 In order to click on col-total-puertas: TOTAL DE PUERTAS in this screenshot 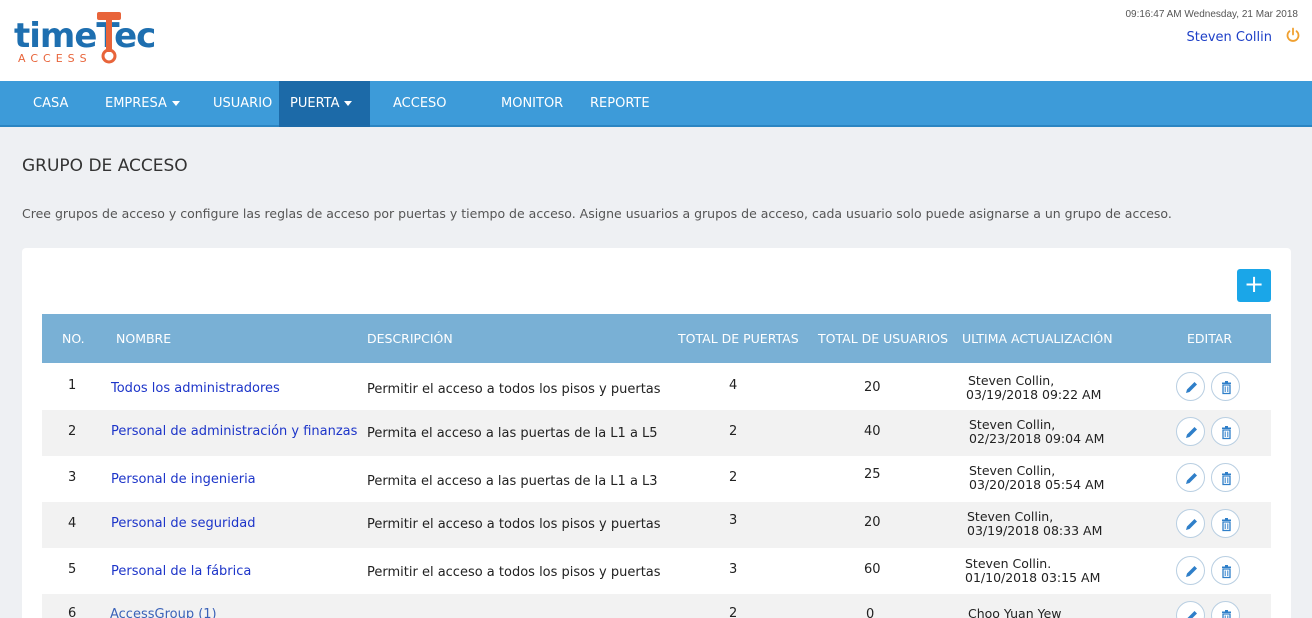, I will do `click(738, 338)`.